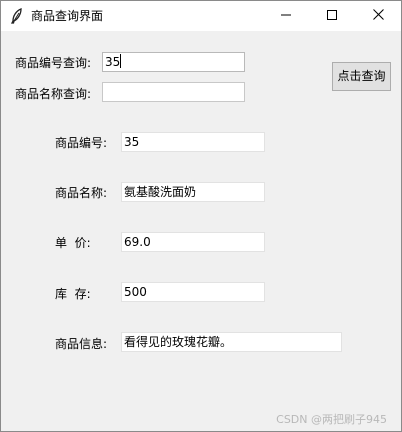 Image resolution: width=402 pixels, height=432 pixels. Describe the element at coordinates (135, 292) in the screenshot. I see `detail-stock-value: 500` at that location.